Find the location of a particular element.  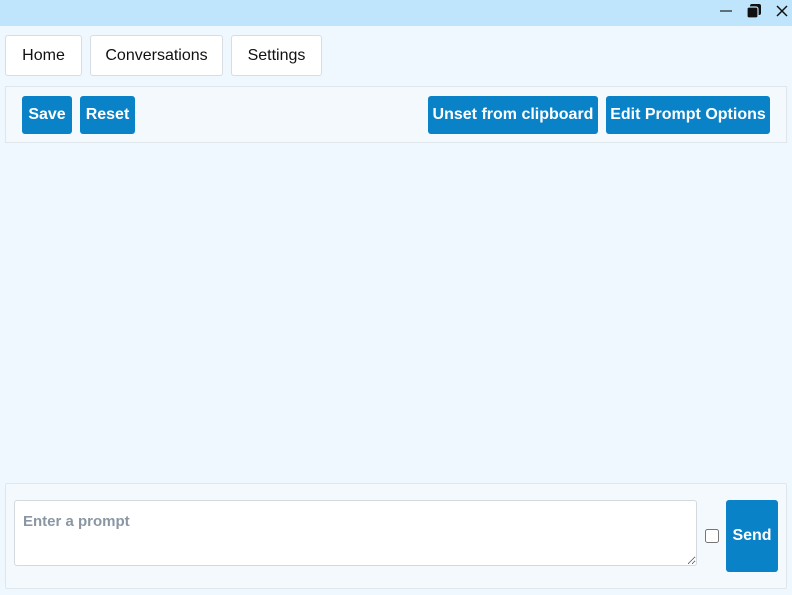

save-button: Save is located at coordinates (47, 115).